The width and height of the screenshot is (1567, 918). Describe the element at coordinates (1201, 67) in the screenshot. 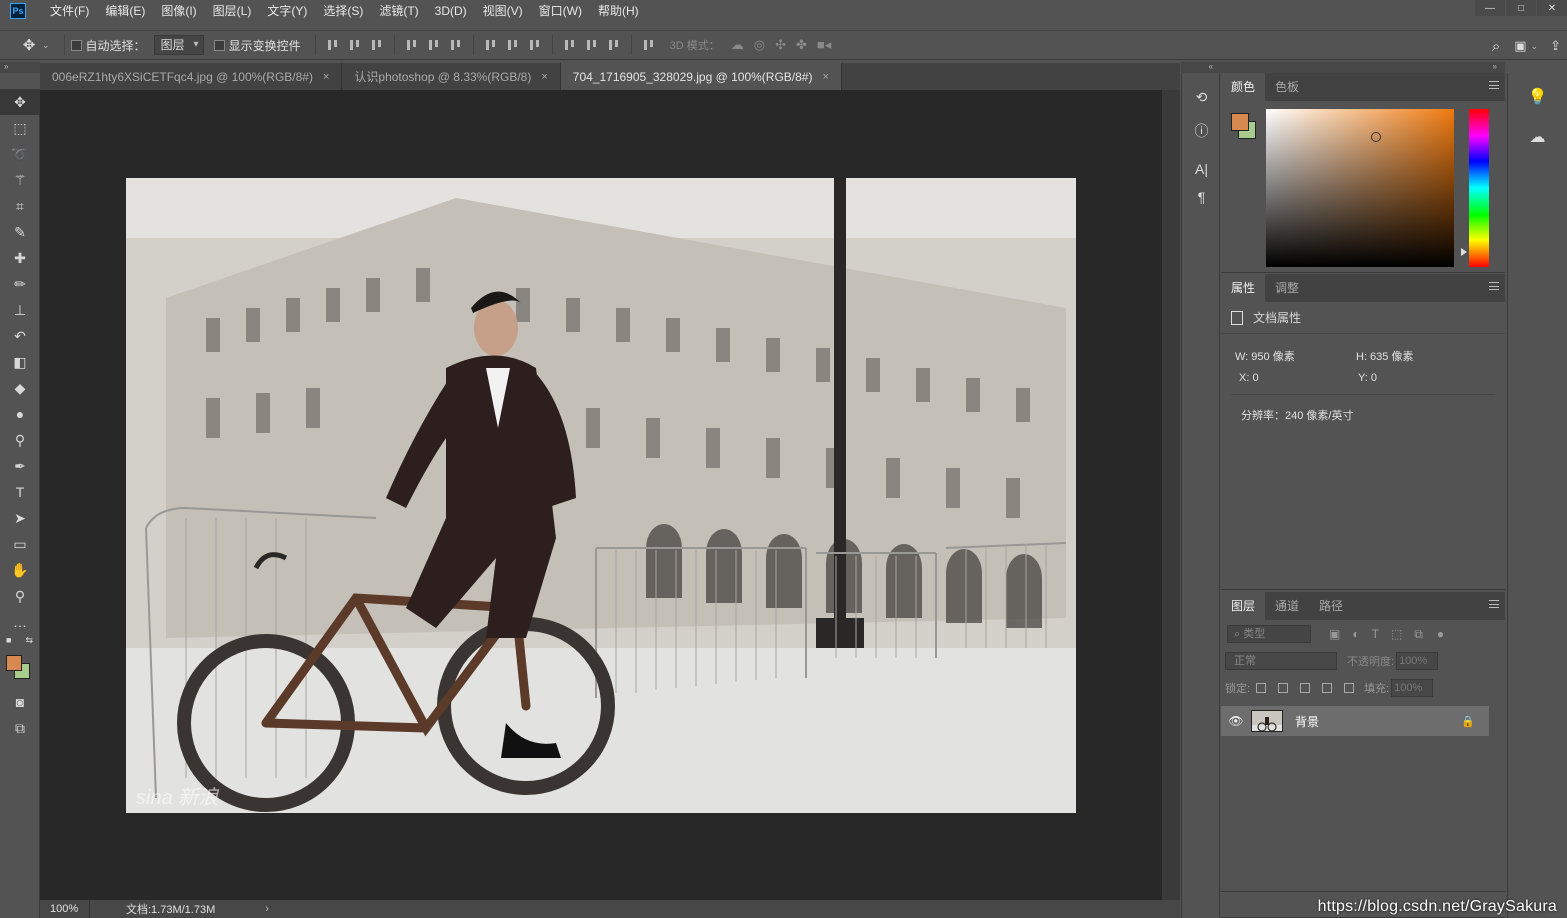

I see `collapse-panels-icon: «` at that location.